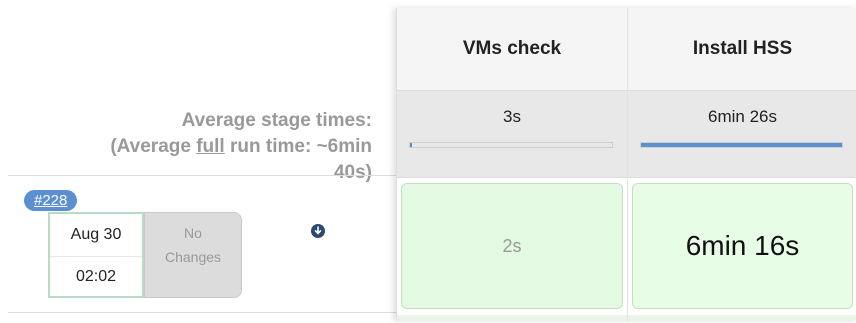 The width and height of the screenshot is (856, 323). I want to click on changes-line1: No, so click(193, 233).